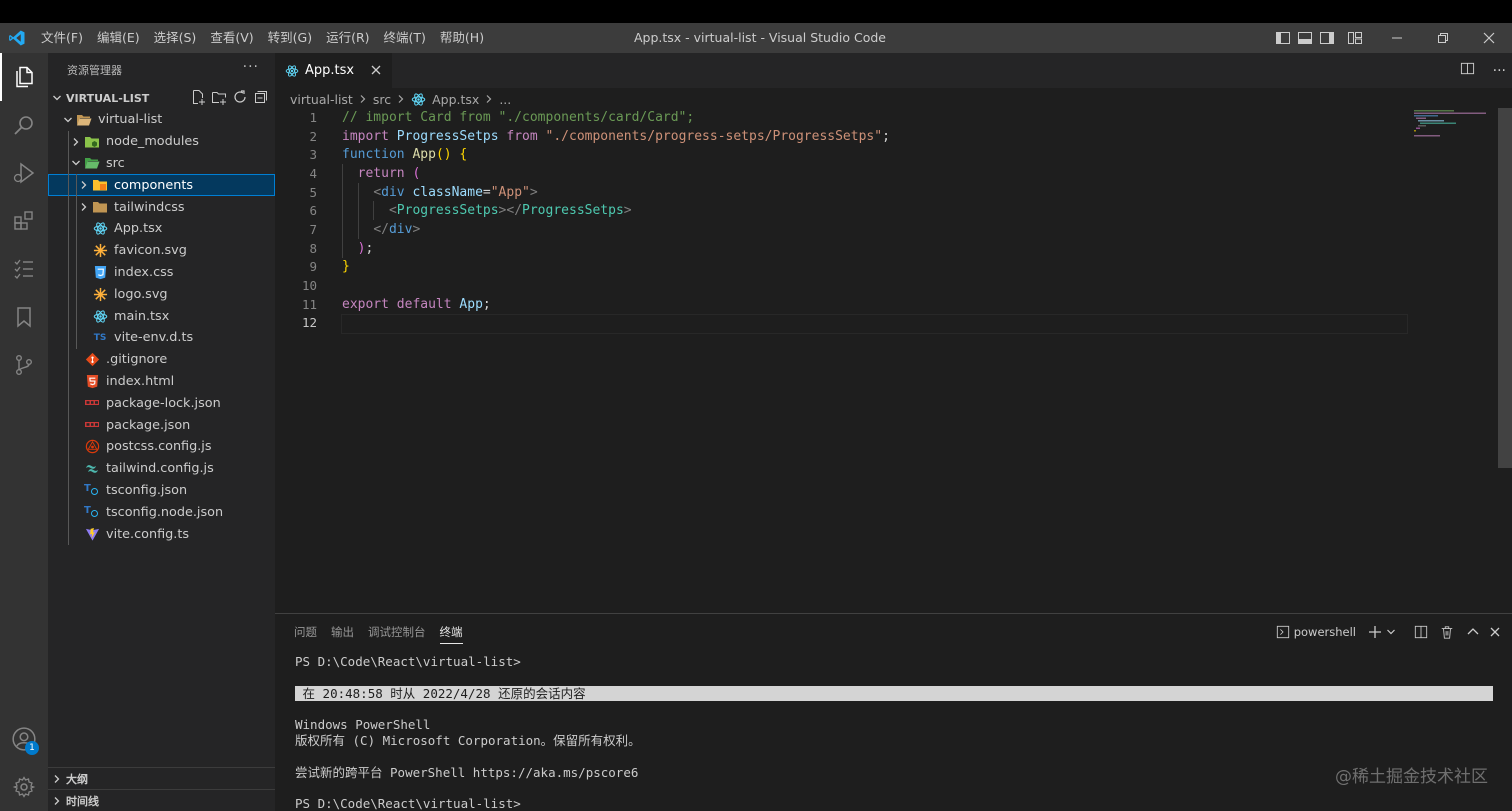 This screenshot has height=811, width=1512. What do you see at coordinates (840, 248) in the screenshot?
I see `code-line: 8 );` at bounding box center [840, 248].